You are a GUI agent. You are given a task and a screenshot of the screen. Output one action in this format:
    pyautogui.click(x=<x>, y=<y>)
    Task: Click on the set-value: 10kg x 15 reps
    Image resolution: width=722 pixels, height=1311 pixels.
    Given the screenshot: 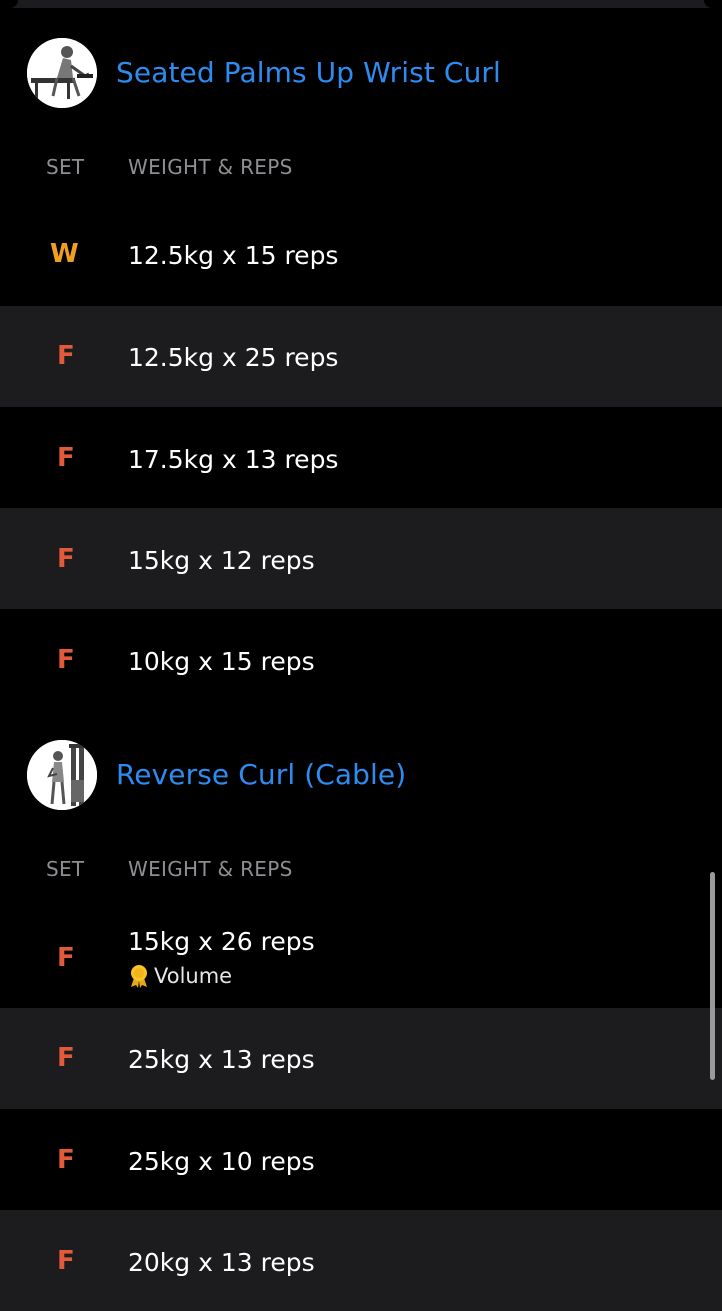 What is the action you would take?
    pyautogui.click(x=221, y=661)
    